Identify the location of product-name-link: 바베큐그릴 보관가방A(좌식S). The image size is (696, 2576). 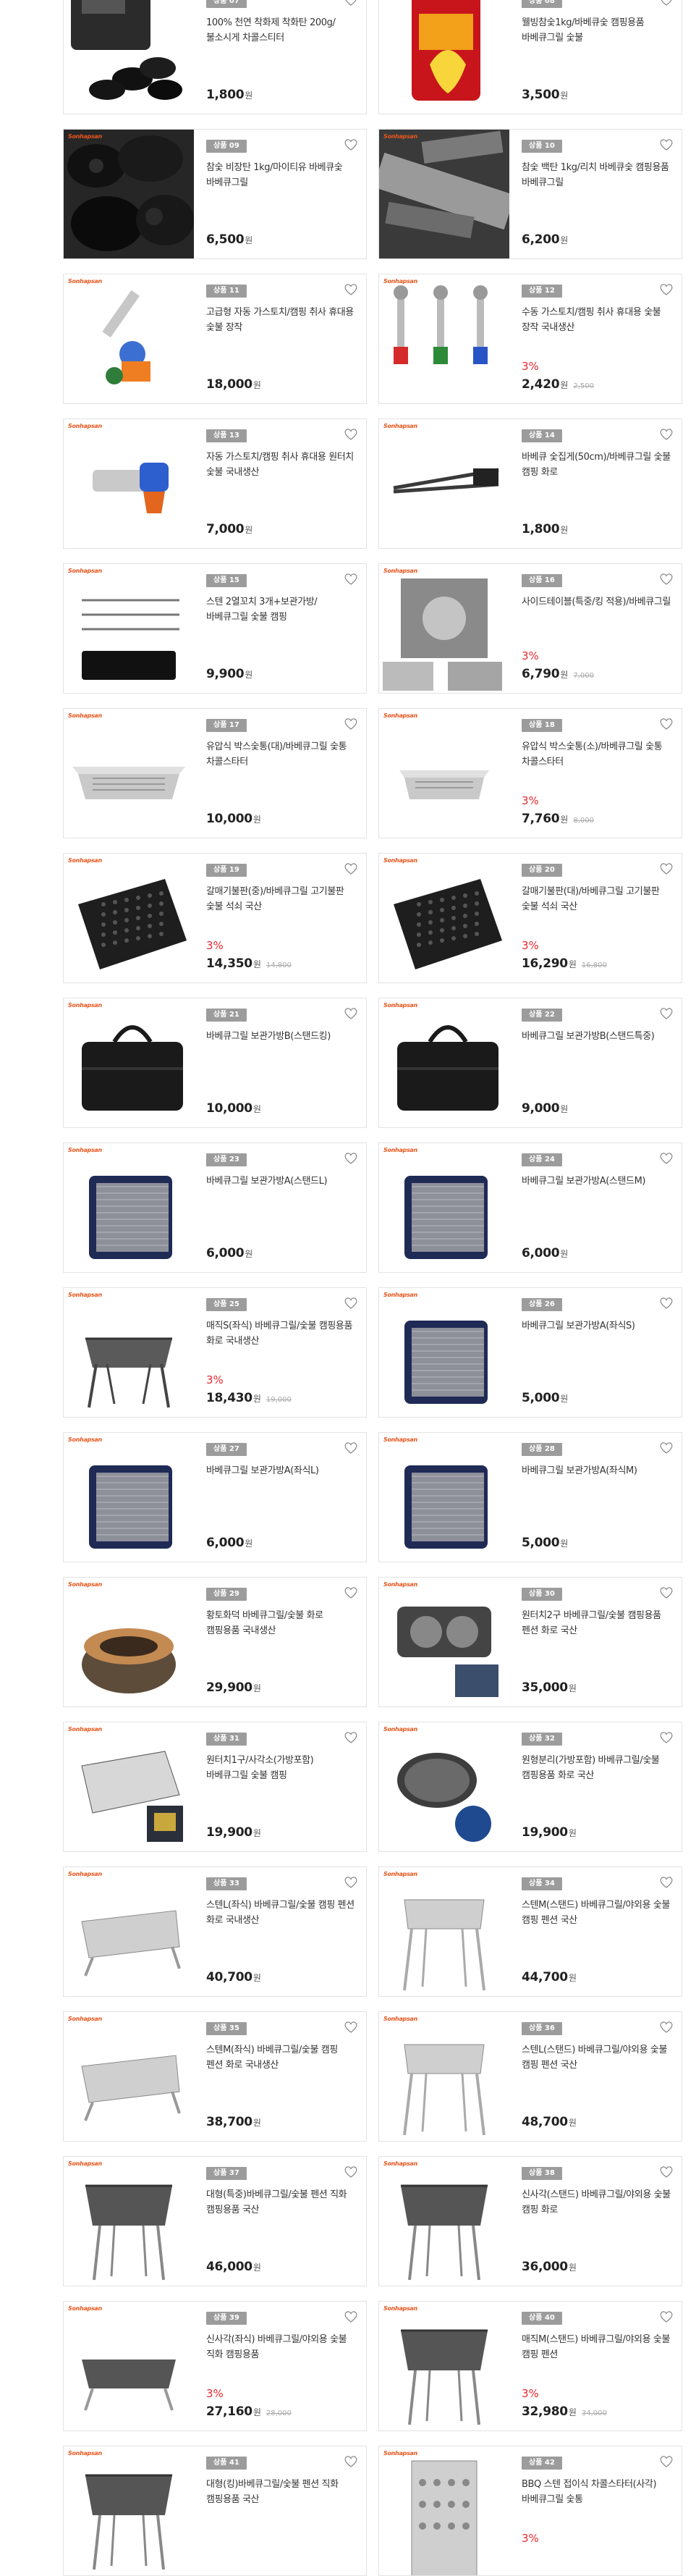
(597, 1326).